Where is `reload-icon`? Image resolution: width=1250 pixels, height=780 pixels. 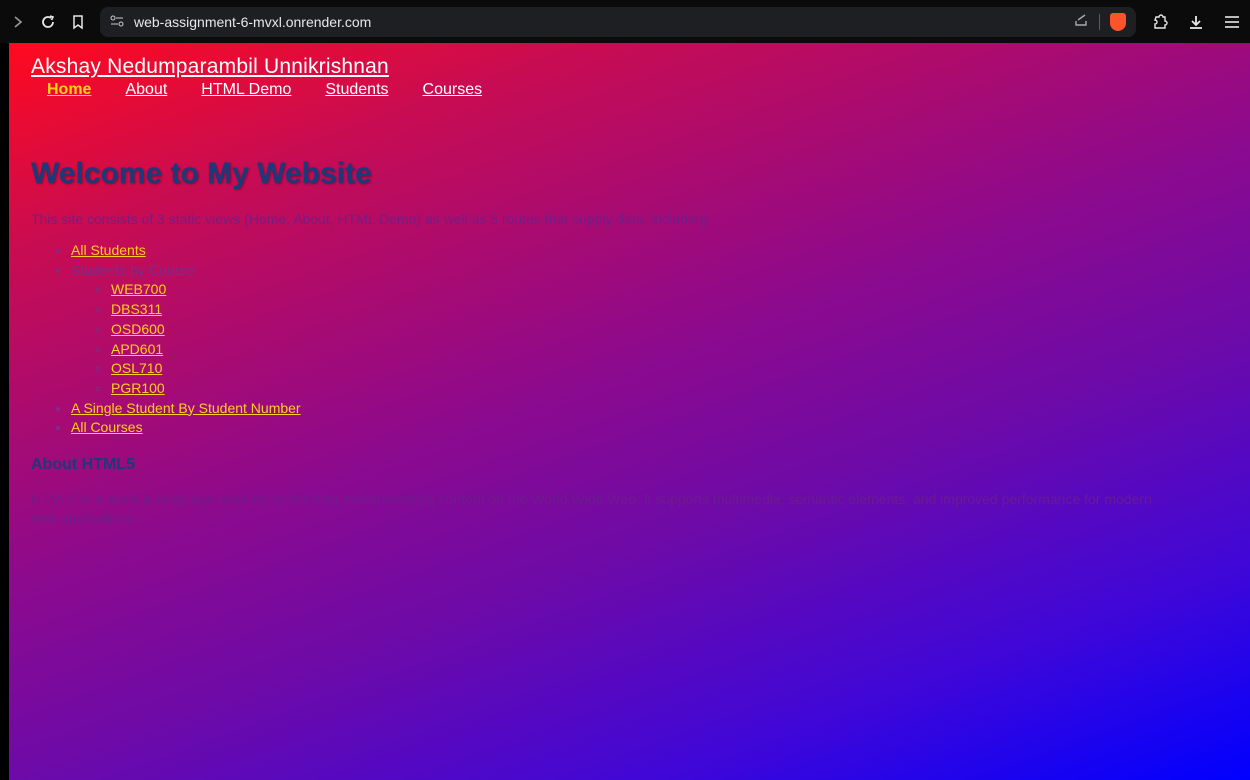
reload-icon is located at coordinates (48, 22).